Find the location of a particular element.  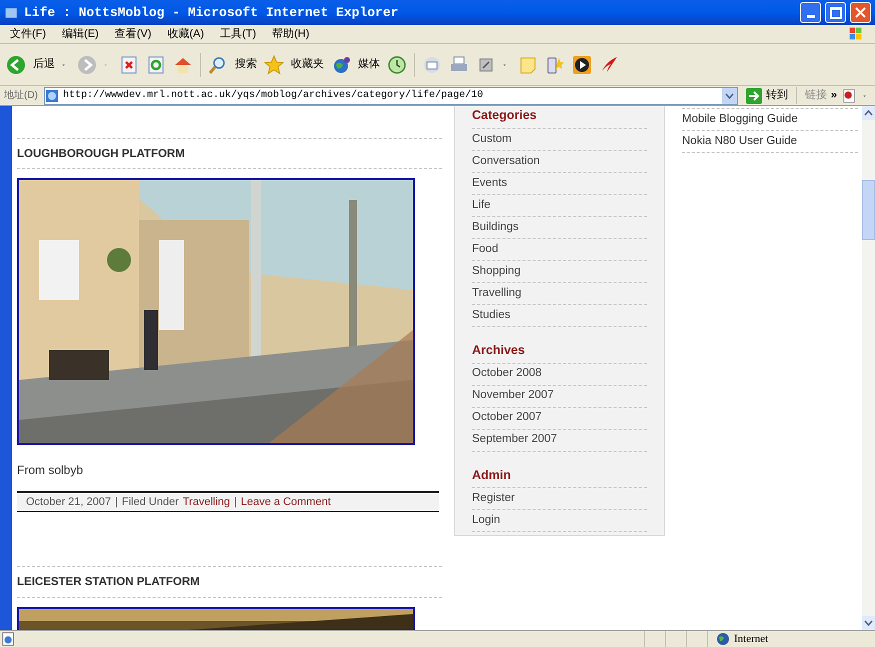

star-icon is located at coordinates (274, 64).